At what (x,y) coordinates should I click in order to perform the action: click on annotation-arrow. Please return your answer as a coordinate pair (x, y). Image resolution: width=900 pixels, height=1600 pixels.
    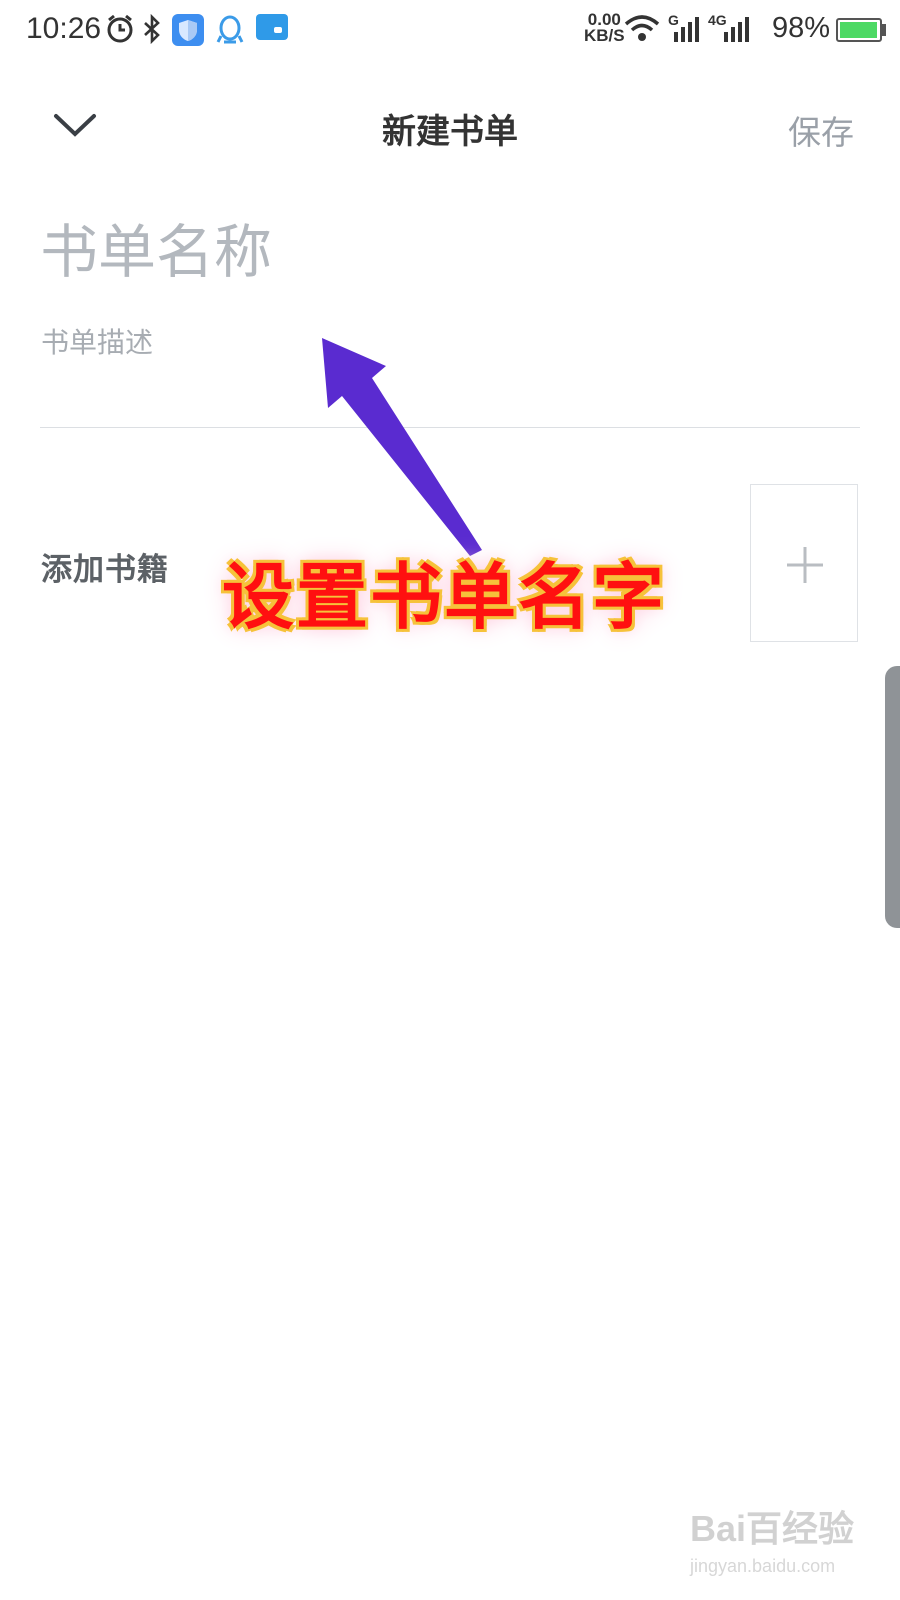
    Looking at the image, I should click on (402, 447).